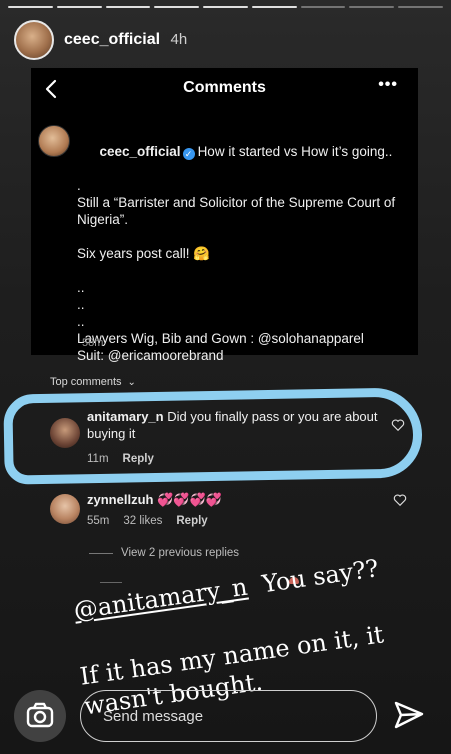 The width and height of the screenshot is (451, 754). What do you see at coordinates (79, 185) in the screenshot?
I see `caption-line: .` at bounding box center [79, 185].